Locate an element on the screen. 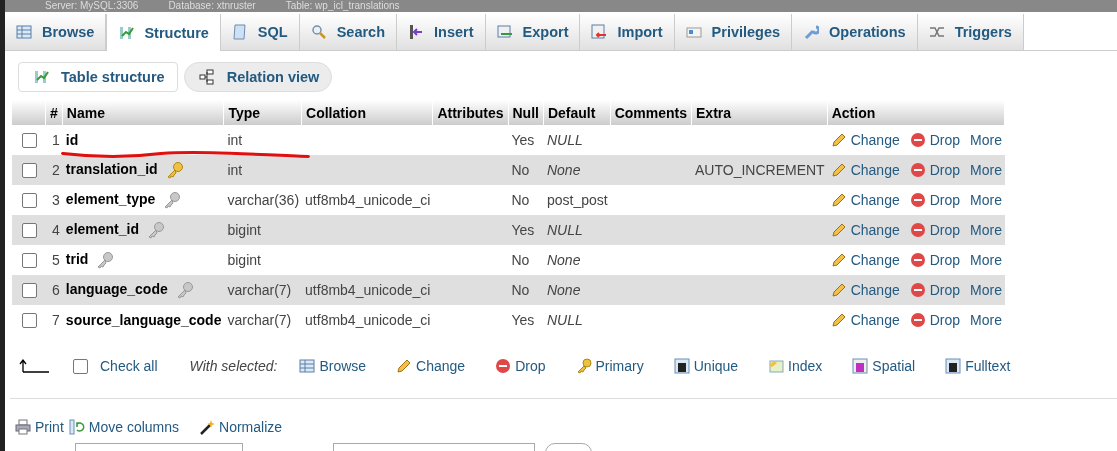 This screenshot has width=1117, height=451. column-header: Name is located at coordinates (143, 112).